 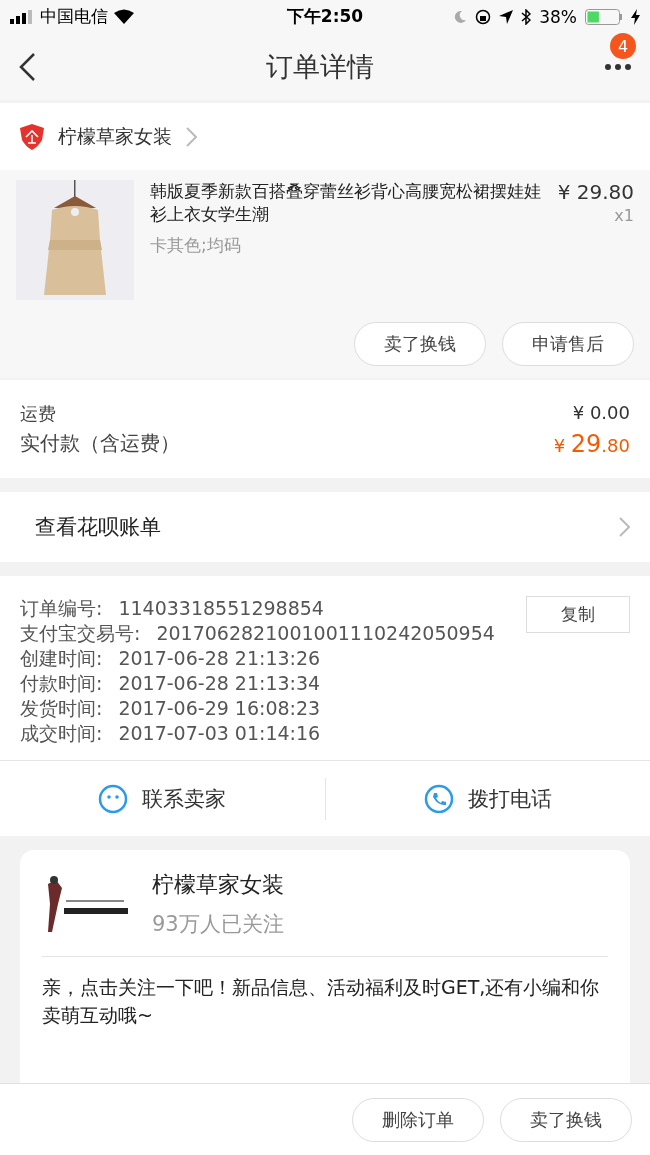 What do you see at coordinates (623, 46) in the screenshot?
I see `notification-badge: 4` at bounding box center [623, 46].